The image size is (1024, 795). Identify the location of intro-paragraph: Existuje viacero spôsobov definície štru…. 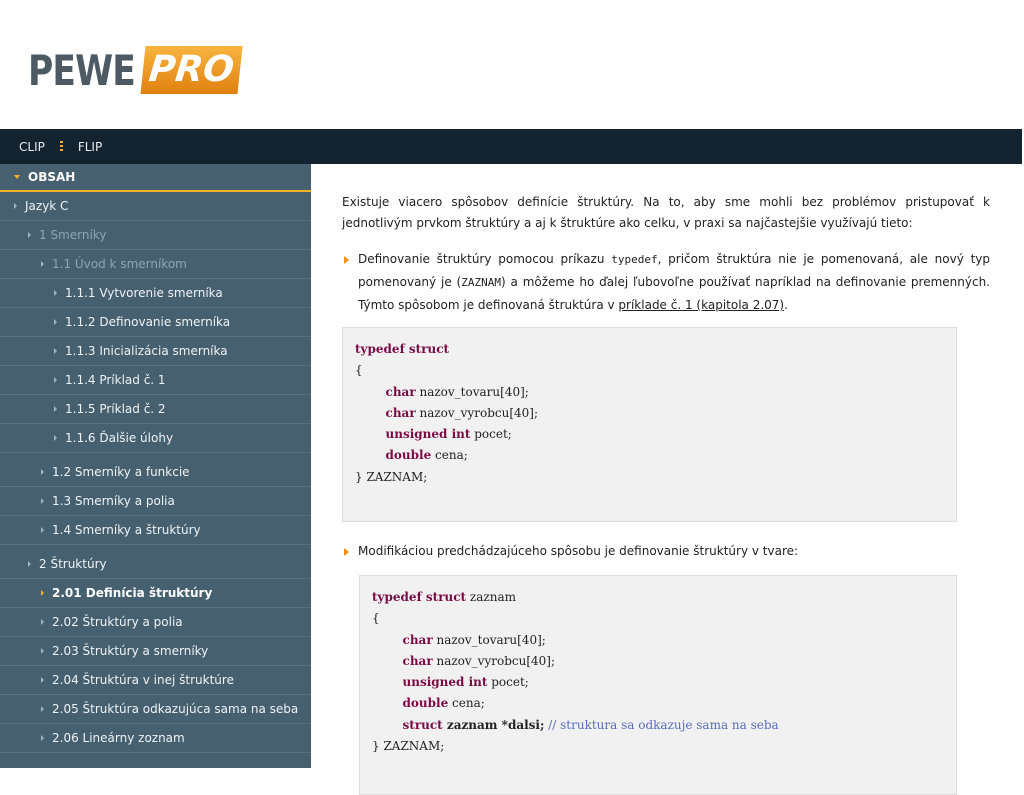
(666, 212).